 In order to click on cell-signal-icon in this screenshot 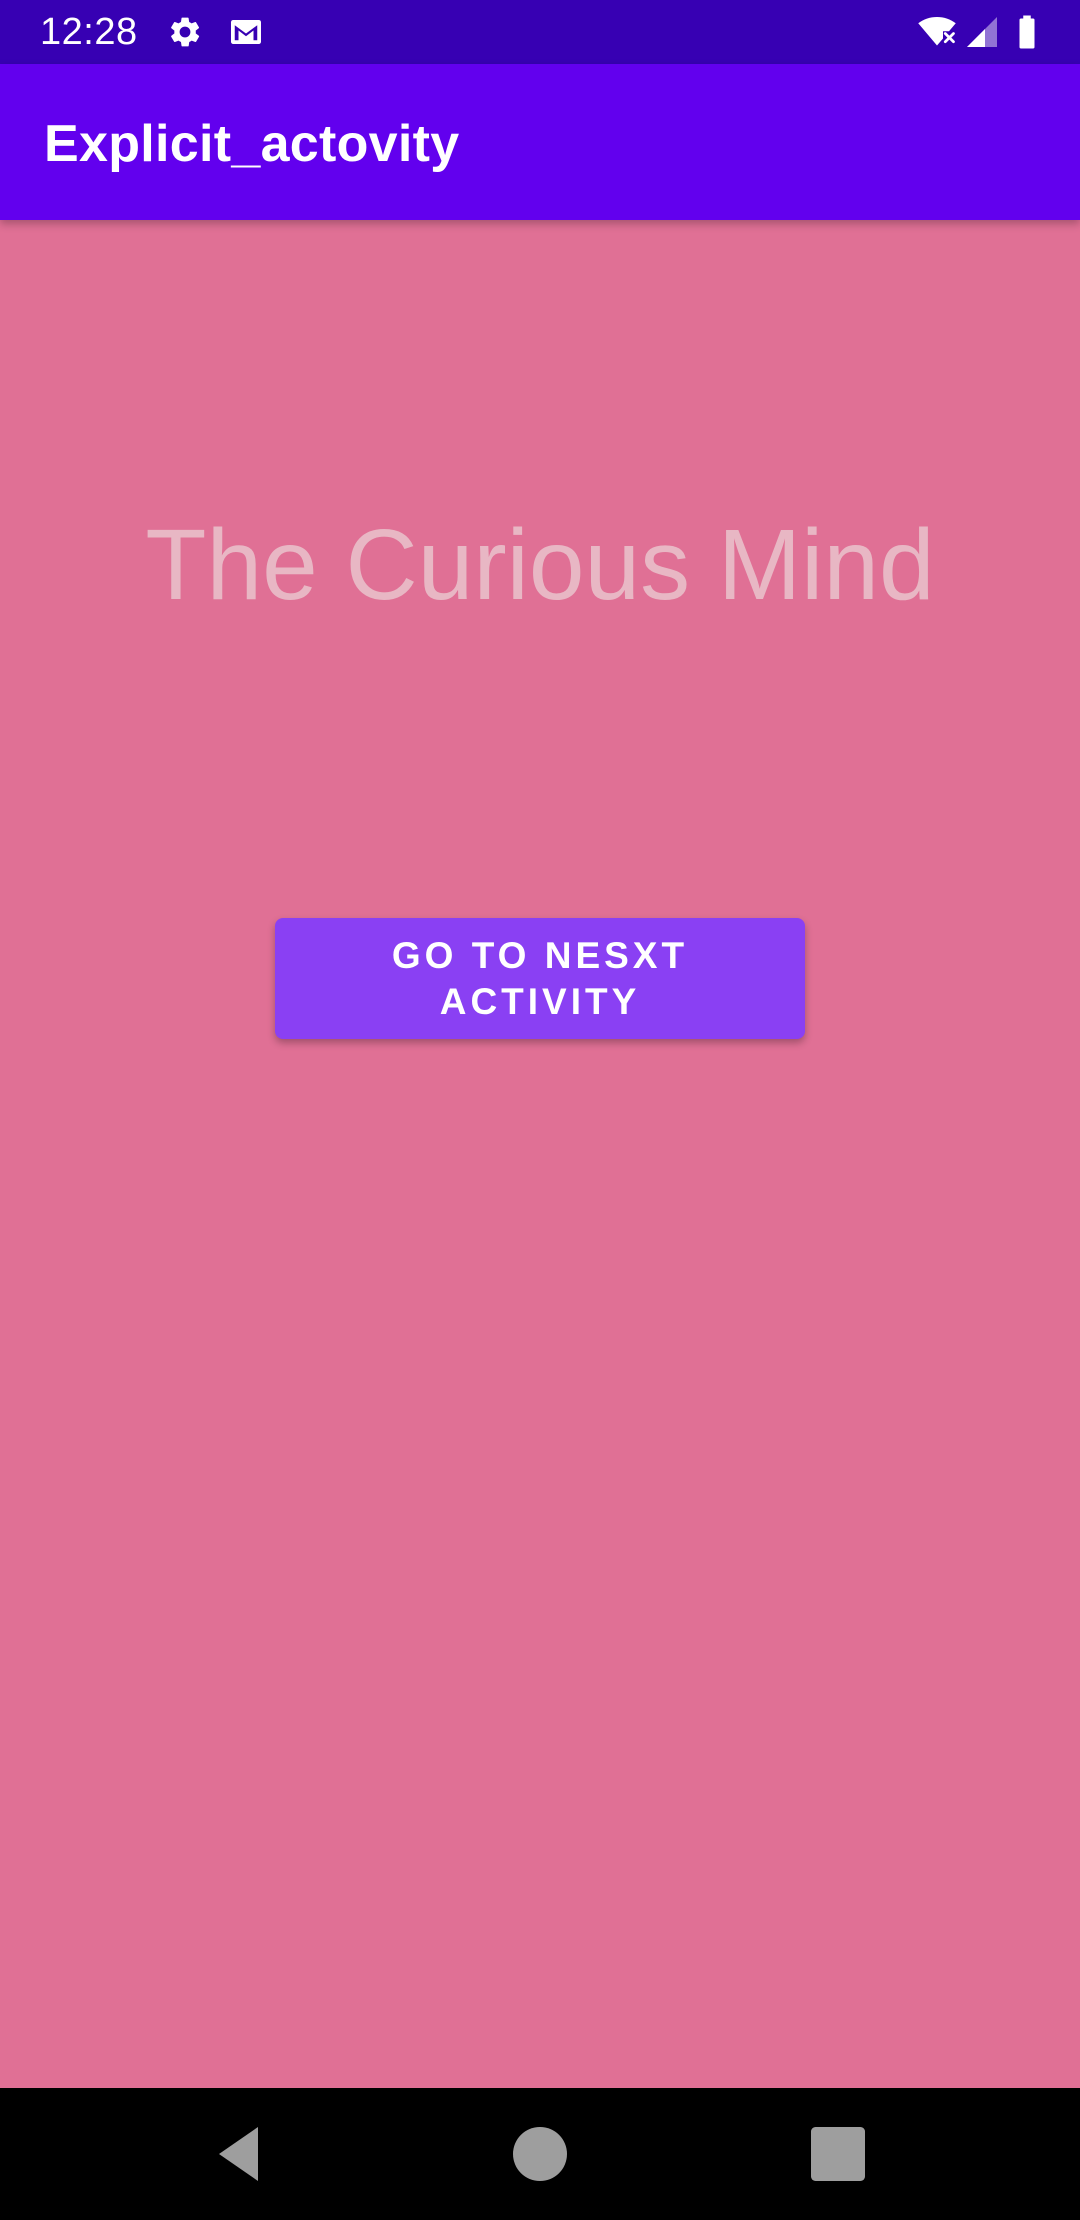, I will do `click(982, 32)`.